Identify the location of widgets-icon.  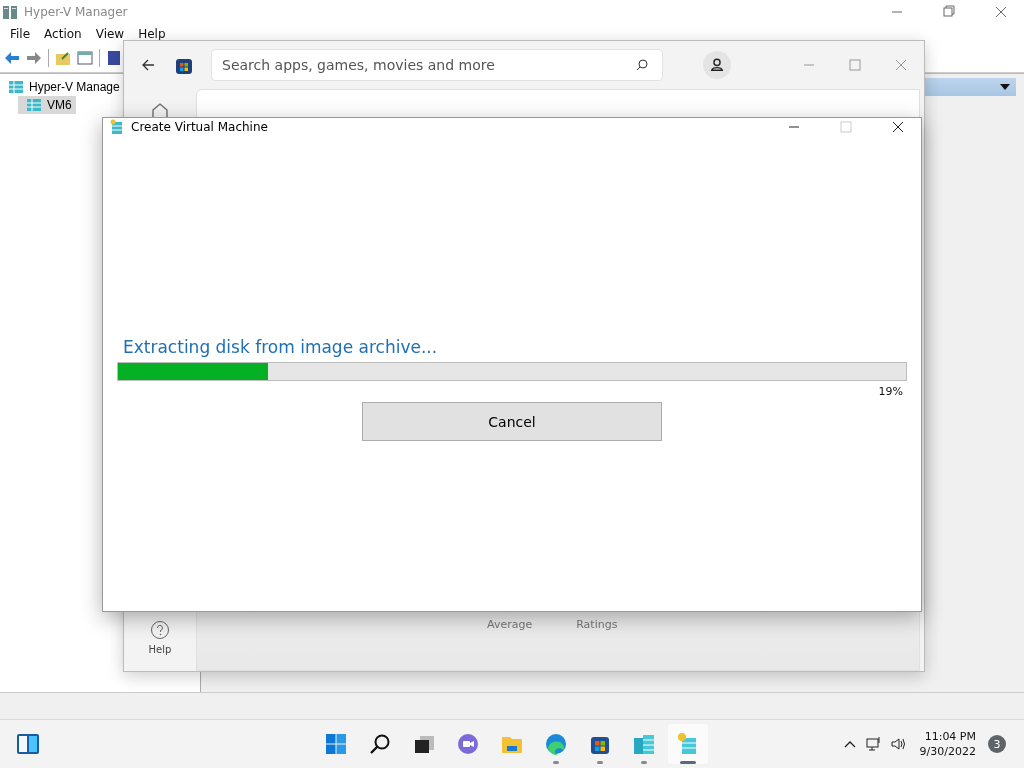
(28, 744).